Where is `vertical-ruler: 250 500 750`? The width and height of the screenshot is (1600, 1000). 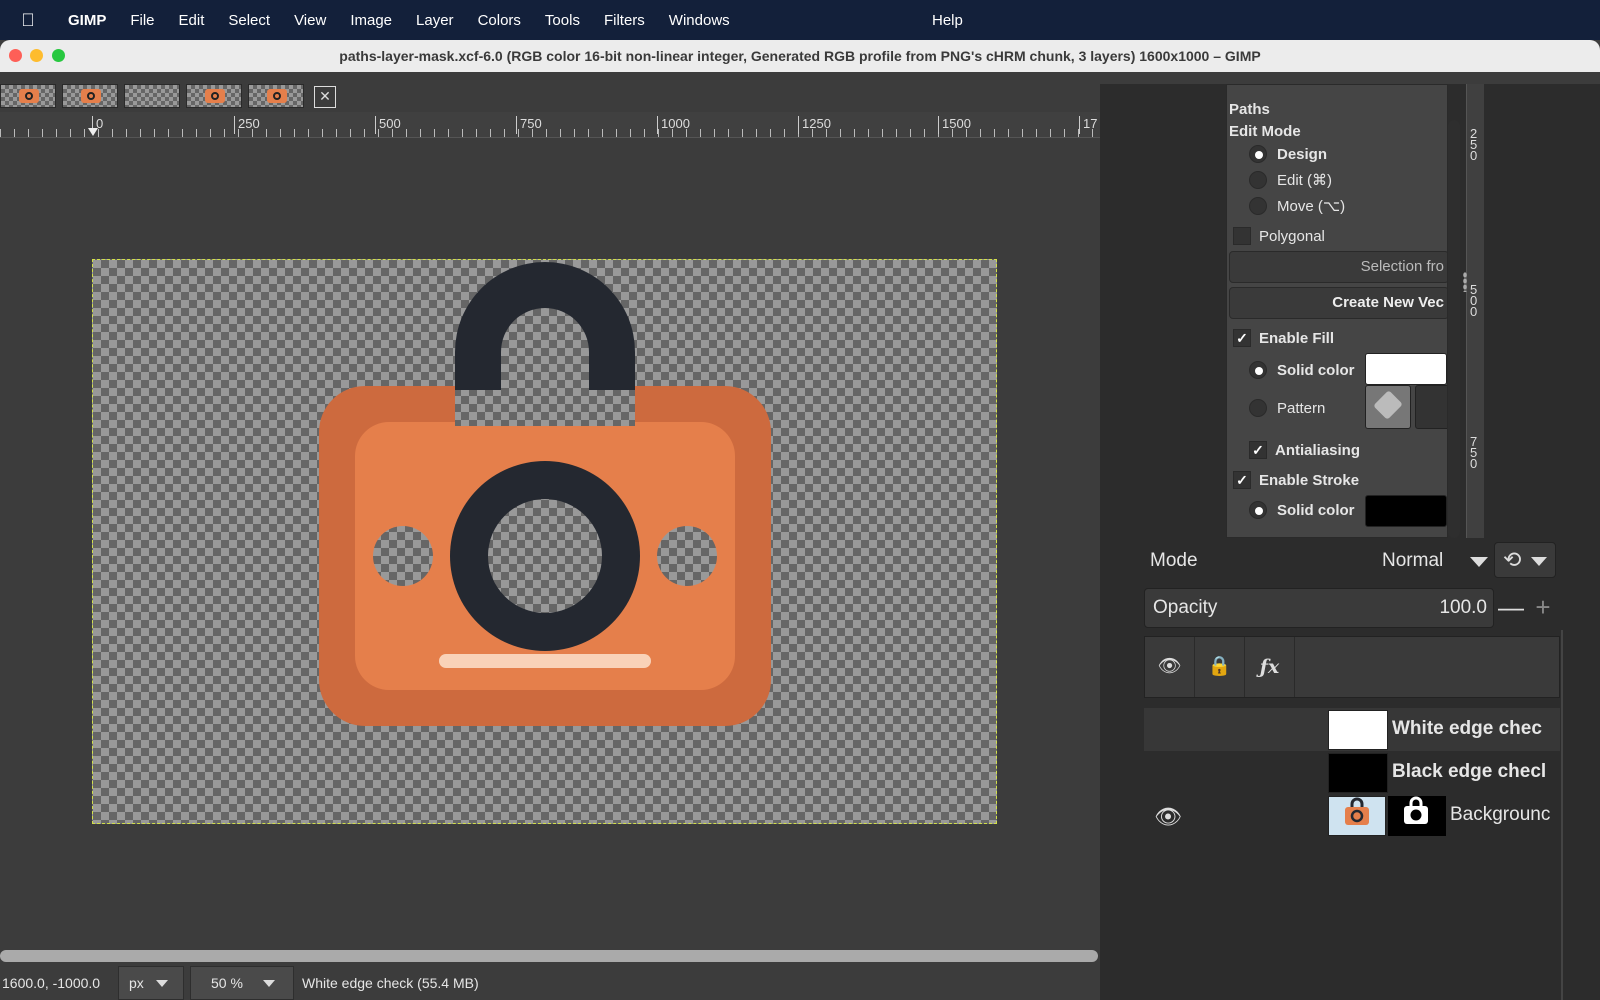 vertical-ruler: 250 500 750 is located at coordinates (1475, 311).